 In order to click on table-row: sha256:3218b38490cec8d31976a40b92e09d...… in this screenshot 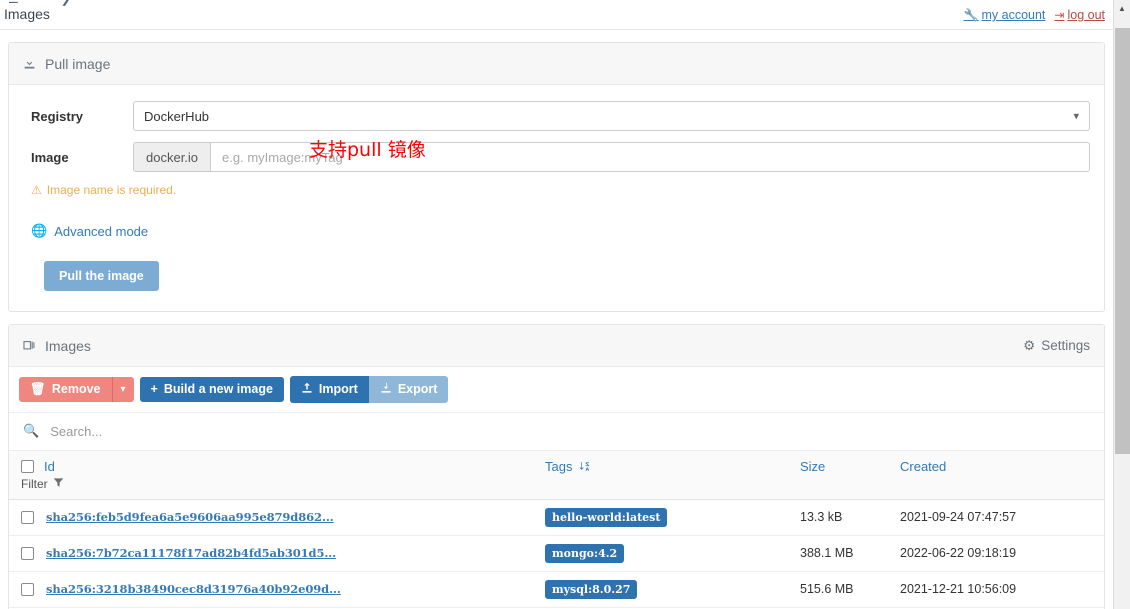, I will do `click(556, 589)`.